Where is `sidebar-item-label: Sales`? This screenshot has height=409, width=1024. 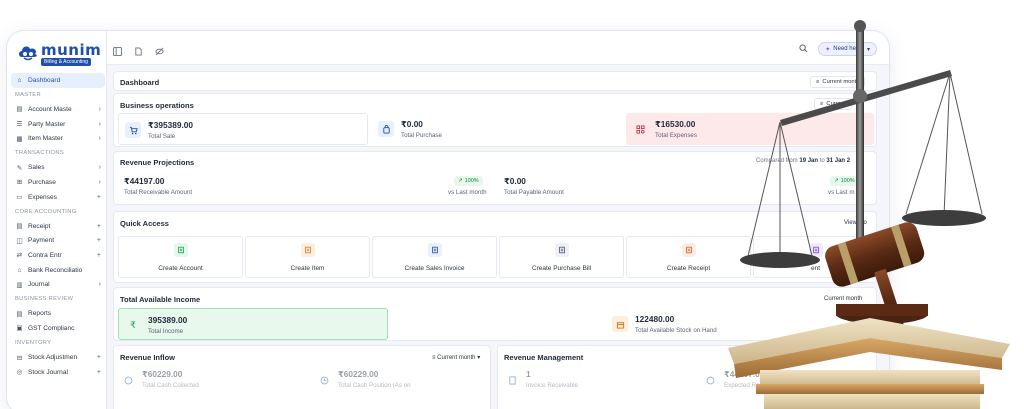 sidebar-item-label: Sales is located at coordinates (36, 168).